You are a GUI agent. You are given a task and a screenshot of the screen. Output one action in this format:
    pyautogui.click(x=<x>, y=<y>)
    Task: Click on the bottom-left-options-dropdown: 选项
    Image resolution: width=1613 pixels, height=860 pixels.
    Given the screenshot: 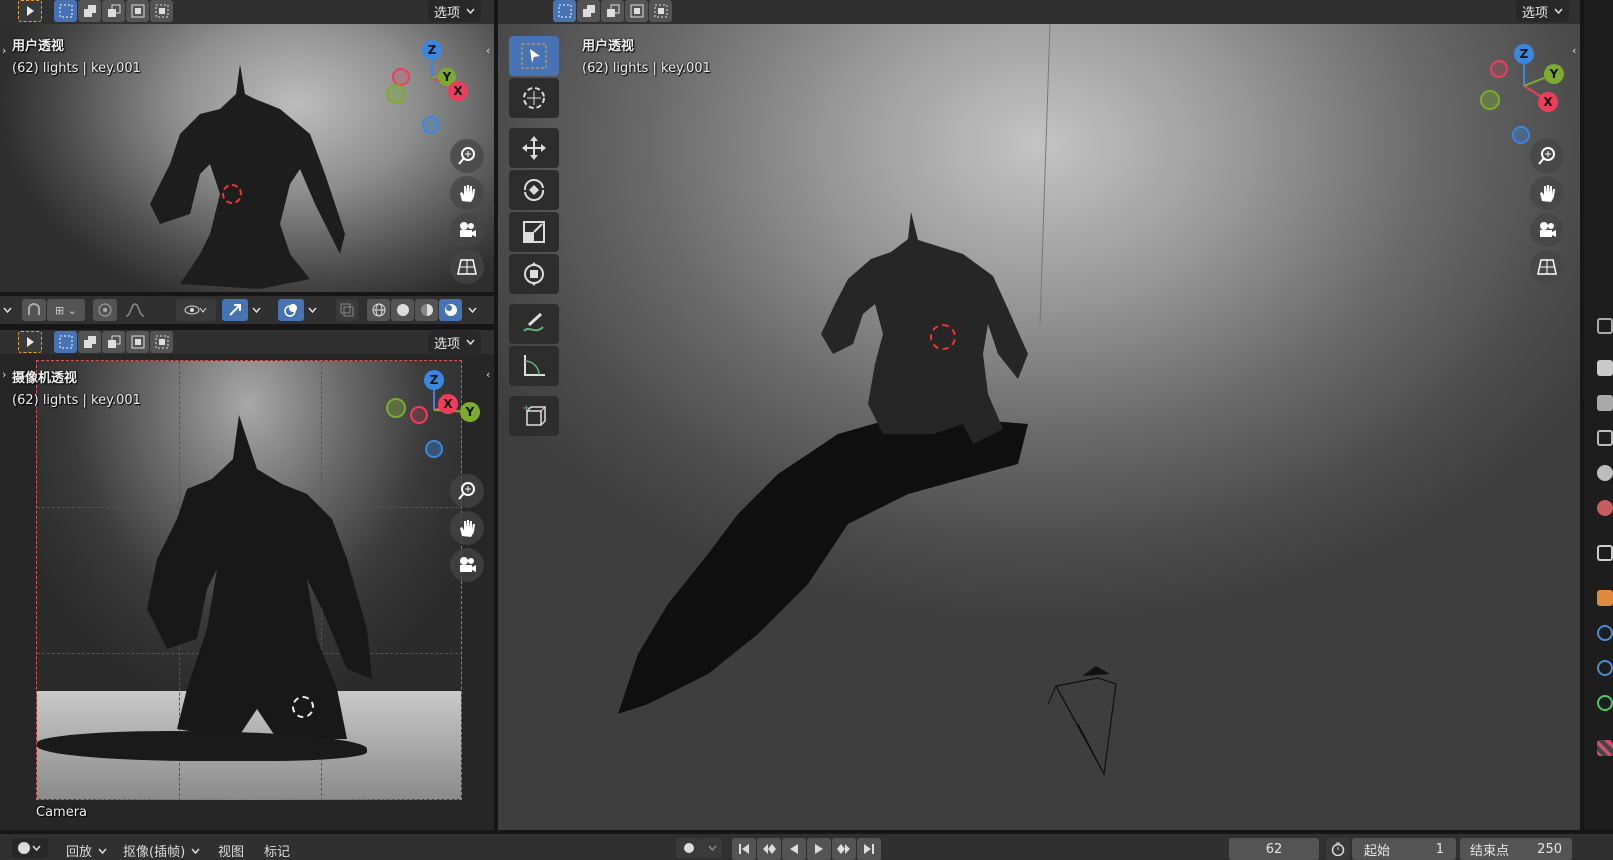 What is the action you would take?
    pyautogui.click(x=455, y=342)
    